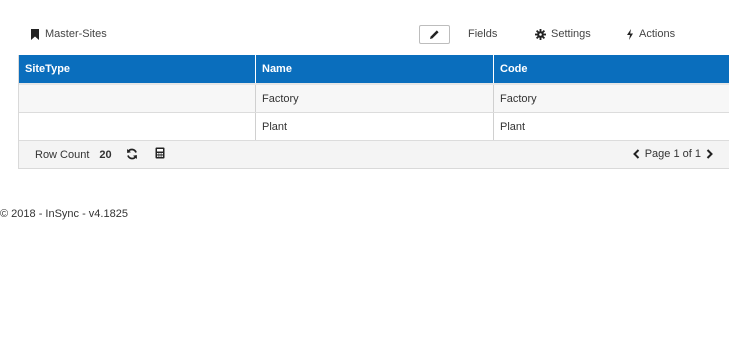 The image size is (729, 349). I want to click on column-header-name: Name, so click(375, 69).